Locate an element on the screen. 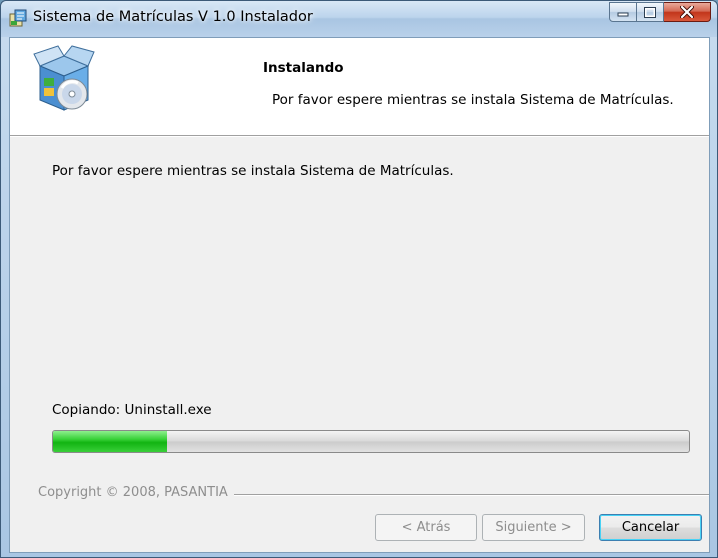  minimize-button is located at coordinates (623, 12).